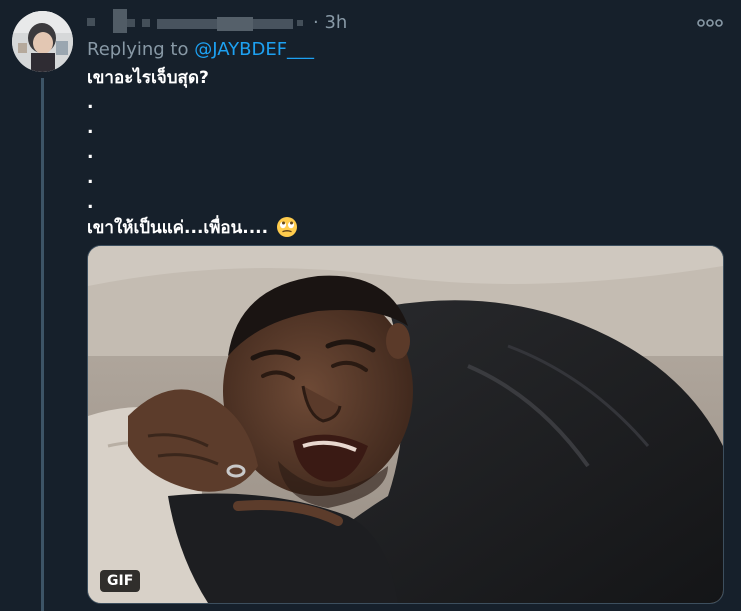  I want to click on rolling-eyes-emoji-icon, so click(287, 231).